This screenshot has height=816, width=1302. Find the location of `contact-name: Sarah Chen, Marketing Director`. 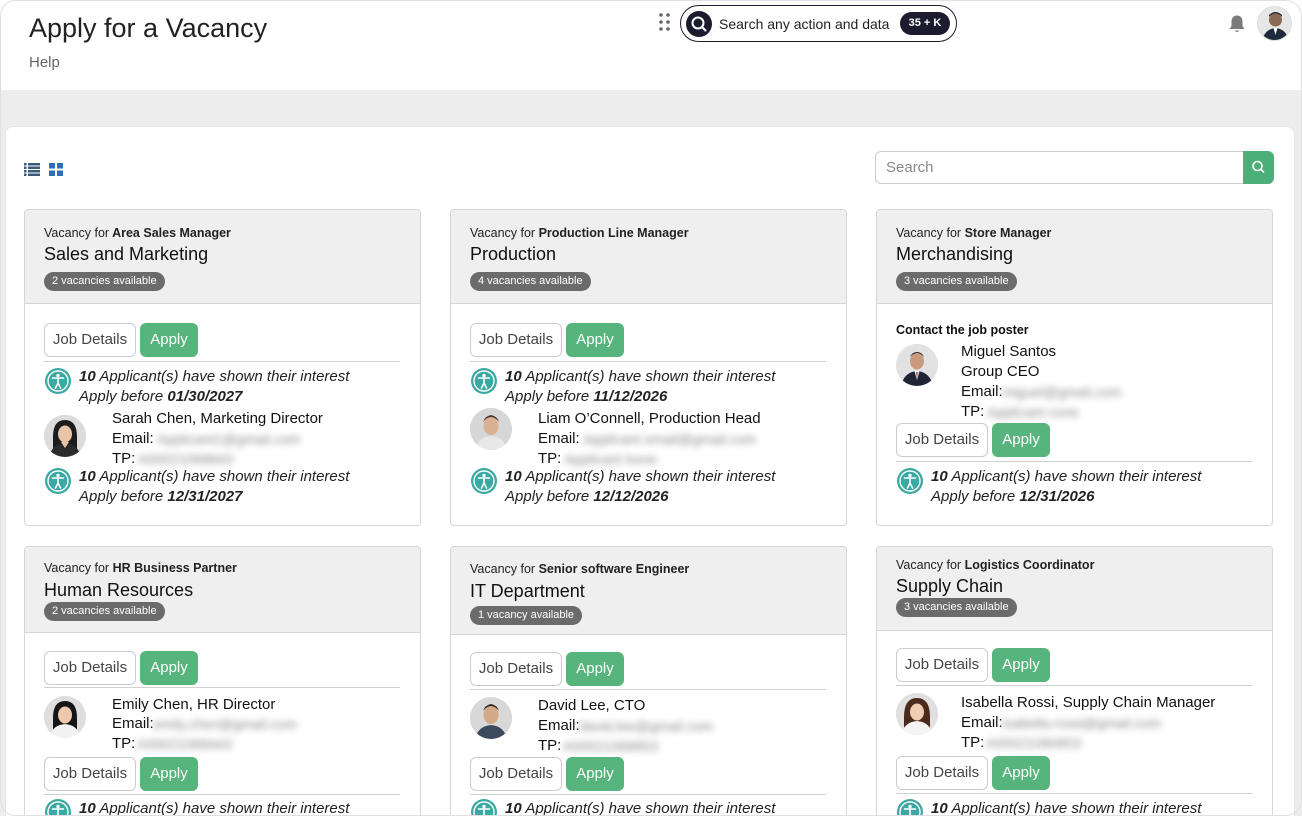

contact-name: Sarah Chen, Marketing Director is located at coordinates (217, 418).